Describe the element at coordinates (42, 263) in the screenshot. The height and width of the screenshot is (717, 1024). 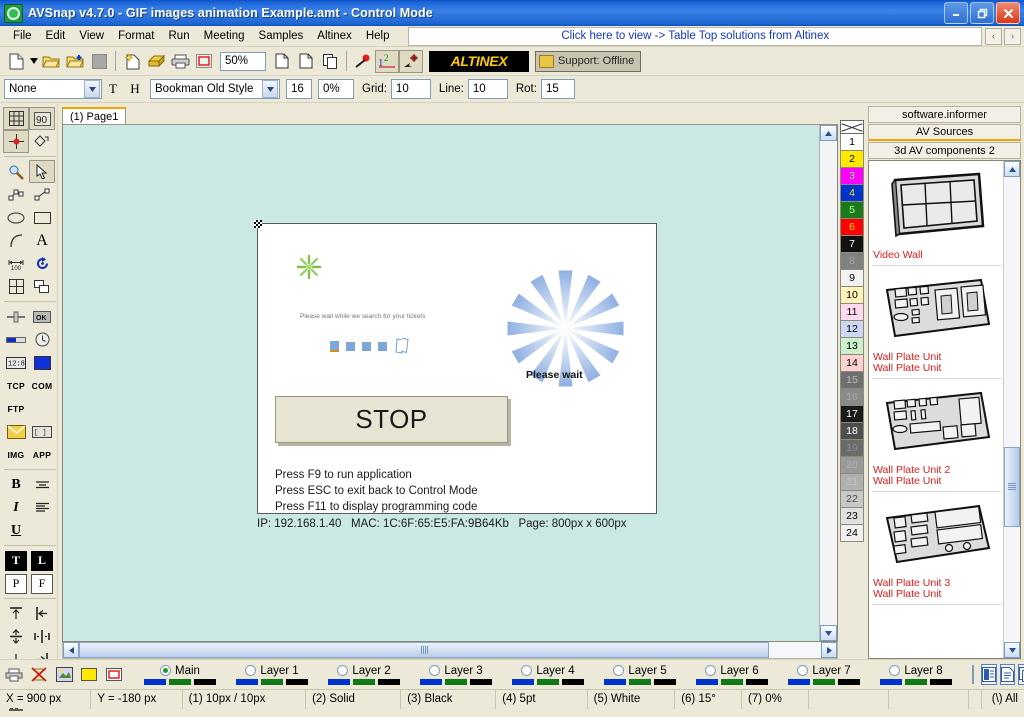
I see `rotate-tool-icon` at that location.